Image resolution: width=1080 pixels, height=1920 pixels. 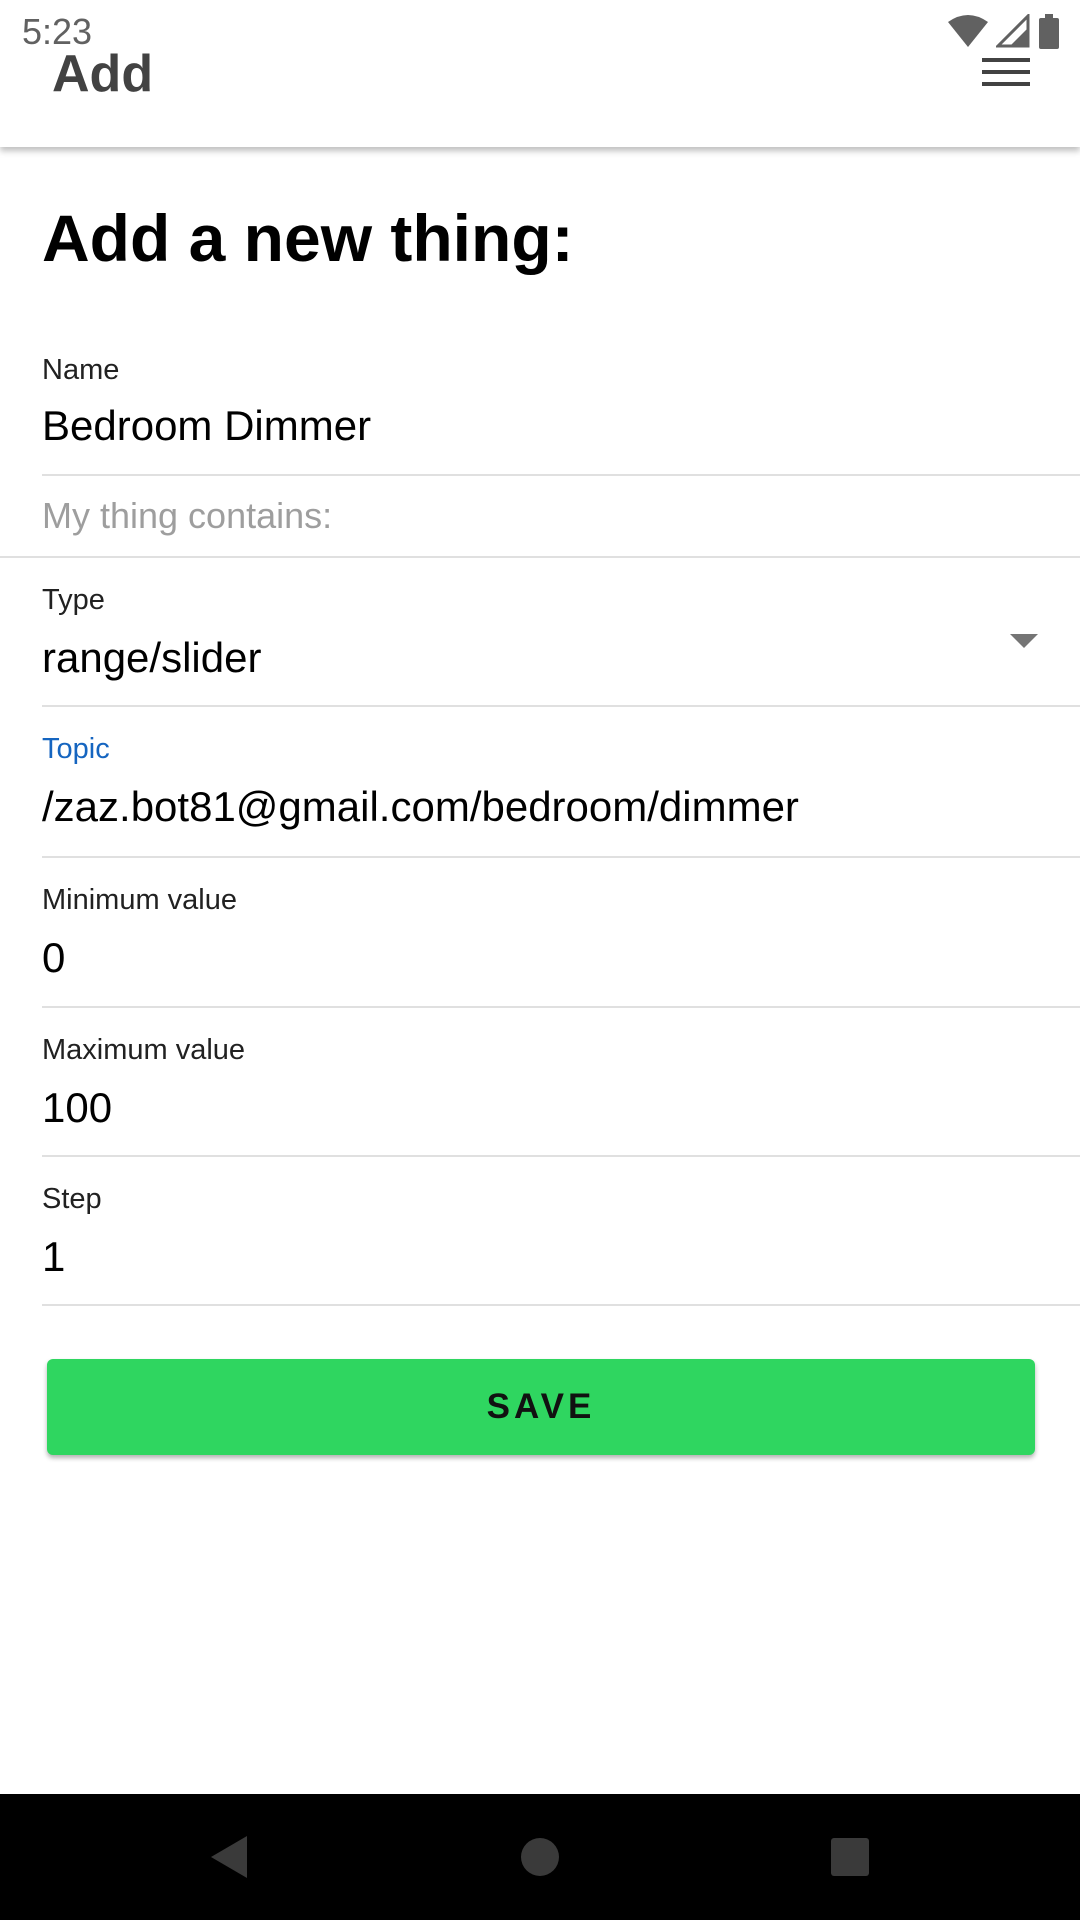 What do you see at coordinates (206, 426) in the screenshot?
I see `name-input: Bedroom Dimmer` at bounding box center [206, 426].